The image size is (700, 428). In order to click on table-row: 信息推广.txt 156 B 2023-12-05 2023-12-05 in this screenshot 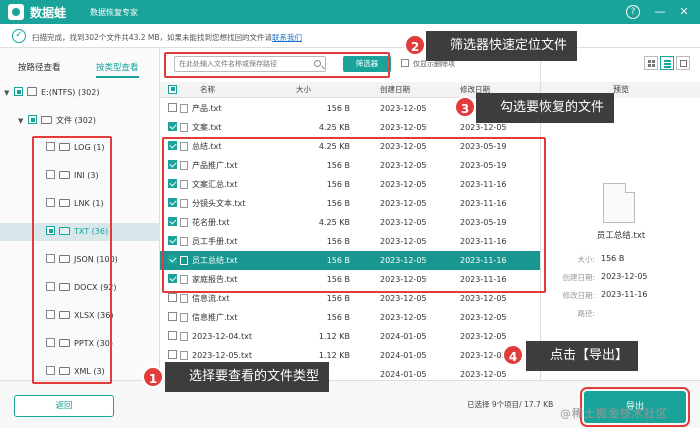, I will do `click(350, 317)`.